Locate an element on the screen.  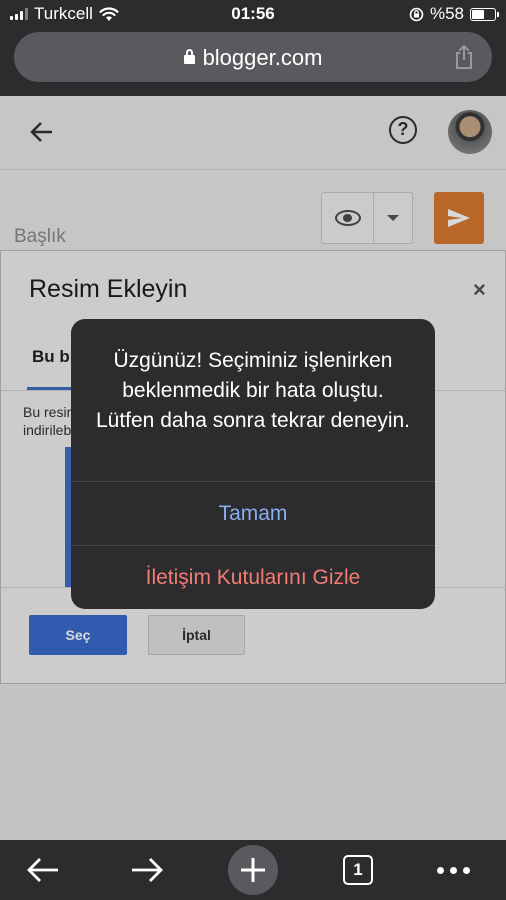
share-icon is located at coordinates (464, 57).